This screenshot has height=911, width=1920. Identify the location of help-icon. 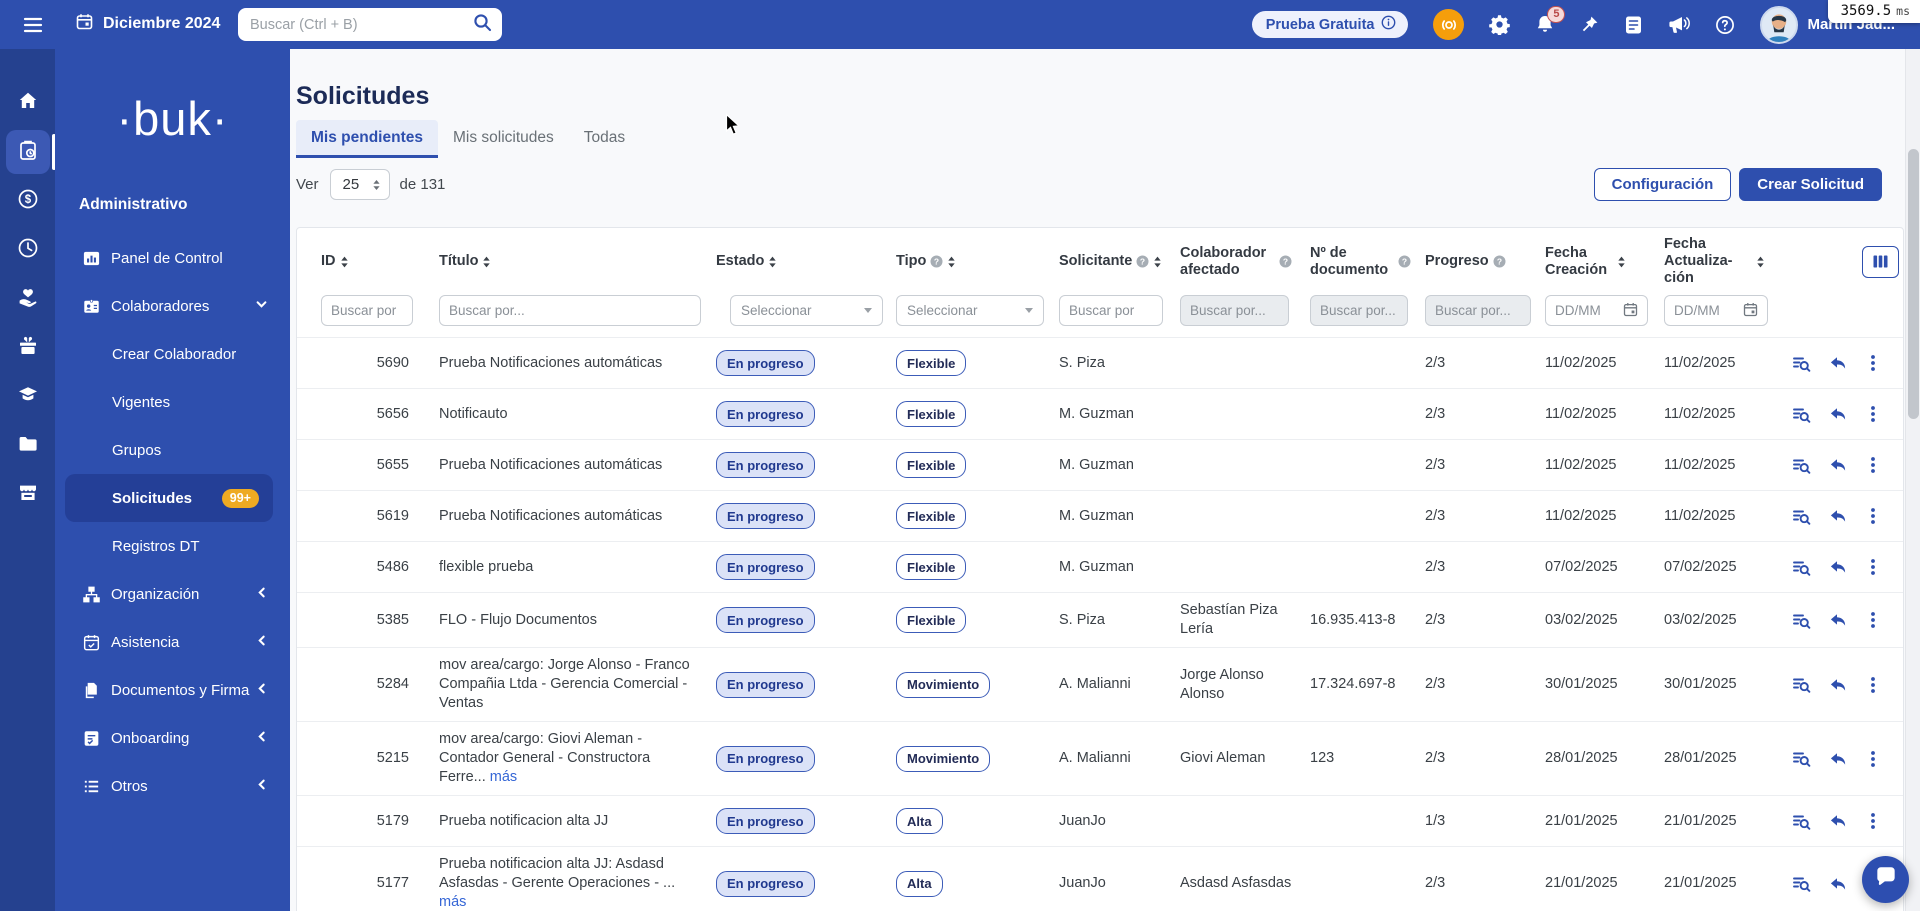
(1725, 25).